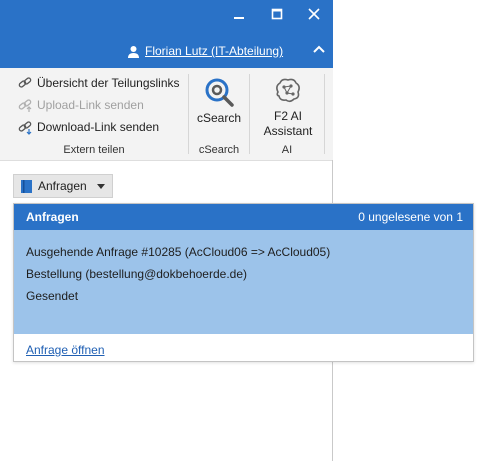 The height and width of the screenshot is (461, 477). Describe the element at coordinates (314, 14) in the screenshot. I see `close-icon` at that location.